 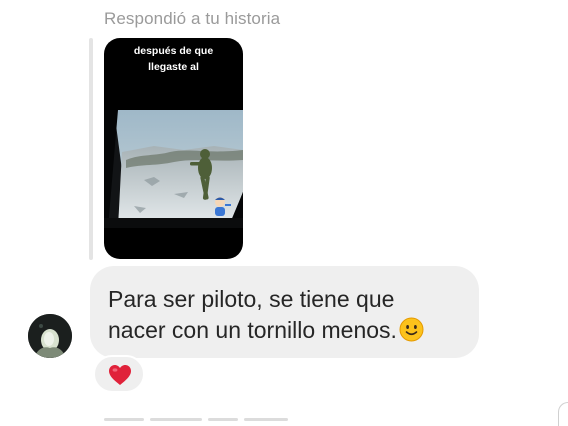 What do you see at coordinates (91, 149) in the screenshot?
I see `reply-indicator-bar` at bounding box center [91, 149].